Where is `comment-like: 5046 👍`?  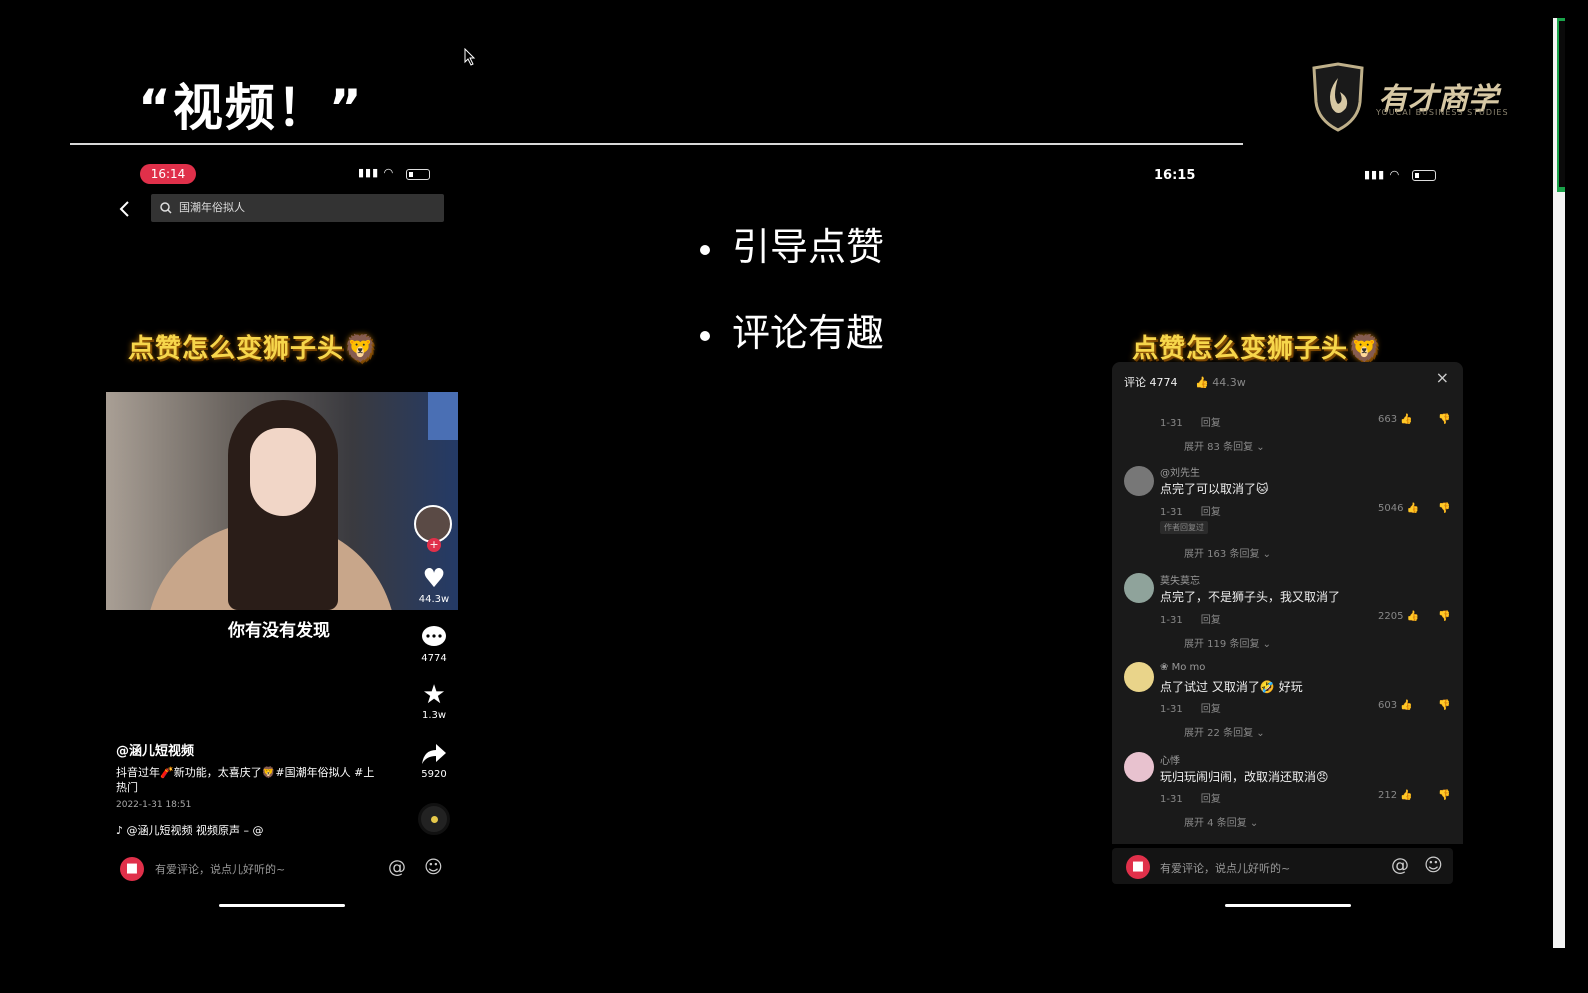 comment-like: 5046 👍 is located at coordinates (1398, 508).